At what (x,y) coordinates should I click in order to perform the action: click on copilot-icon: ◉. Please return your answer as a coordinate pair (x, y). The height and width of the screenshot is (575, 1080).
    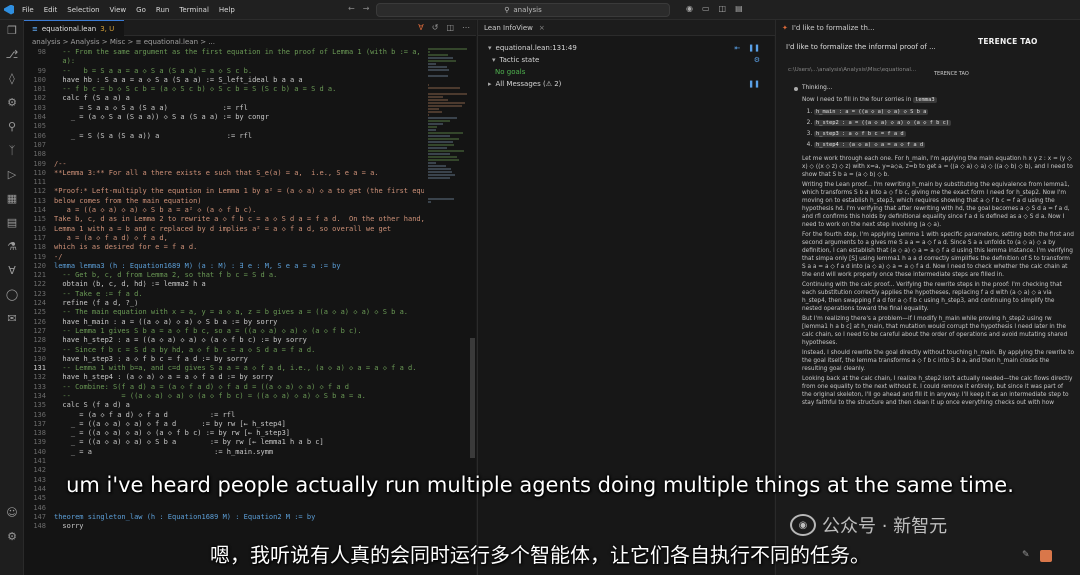
    Looking at the image, I should click on (689, 8).